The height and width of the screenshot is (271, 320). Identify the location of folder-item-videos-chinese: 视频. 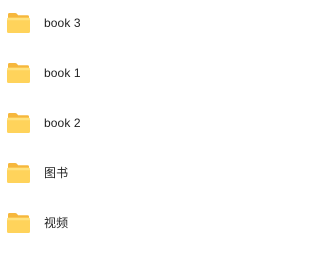
(125, 223).